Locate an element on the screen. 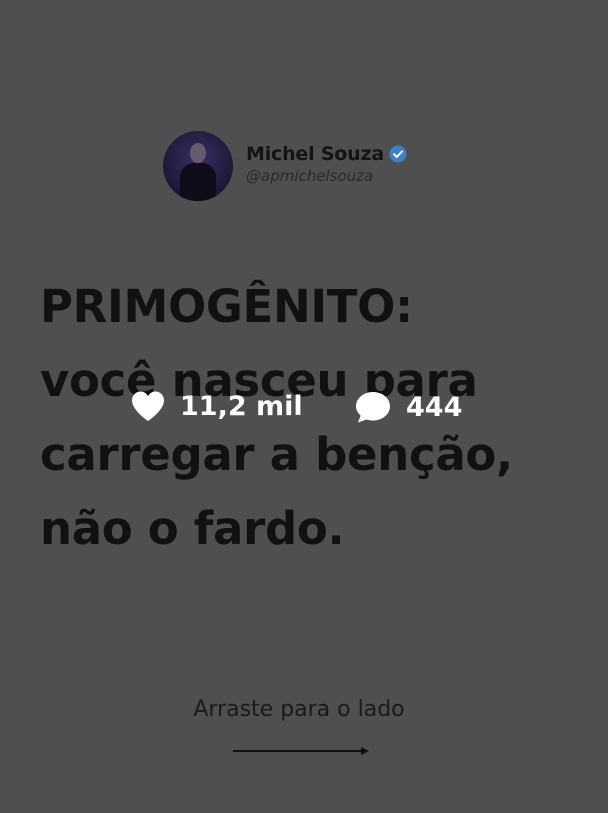  author-header: Michel Souza @apmichelsouza is located at coordinates (285, 166).